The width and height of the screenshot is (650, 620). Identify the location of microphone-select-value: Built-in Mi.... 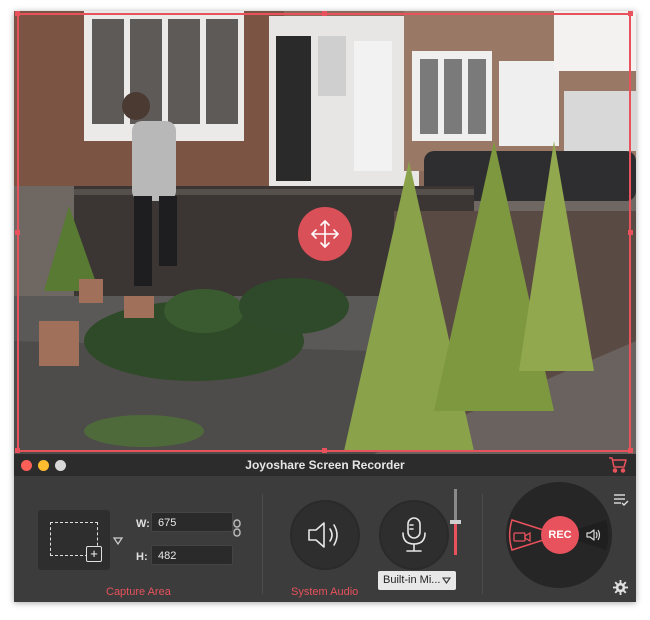
(412, 580).